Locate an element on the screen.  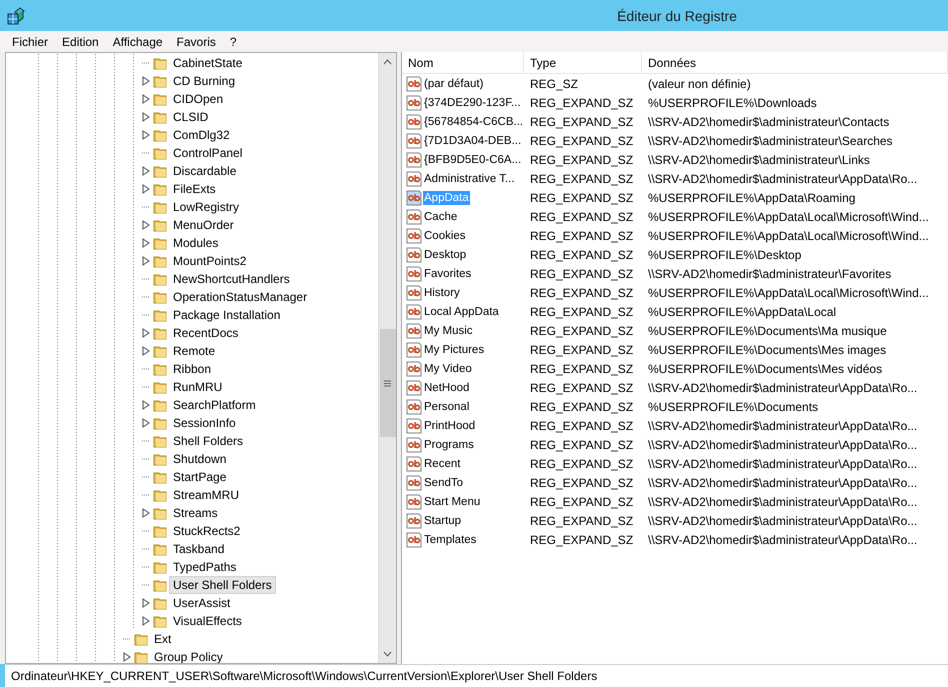
menu-item: Affichage is located at coordinates (137, 41).